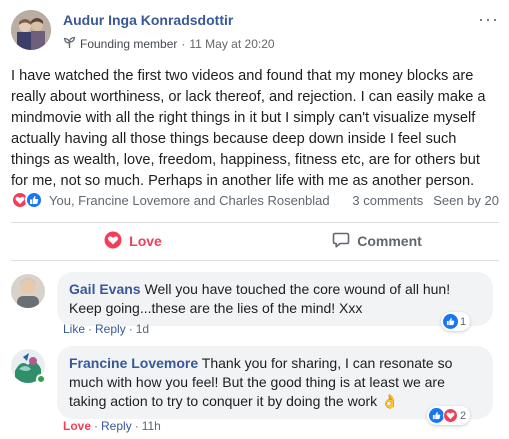 Image resolution: width=509 pixels, height=439 pixels. What do you see at coordinates (463, 321) in the screenshot?
I see `comment-reaction-count: 1` at bounding box center [463, 321].